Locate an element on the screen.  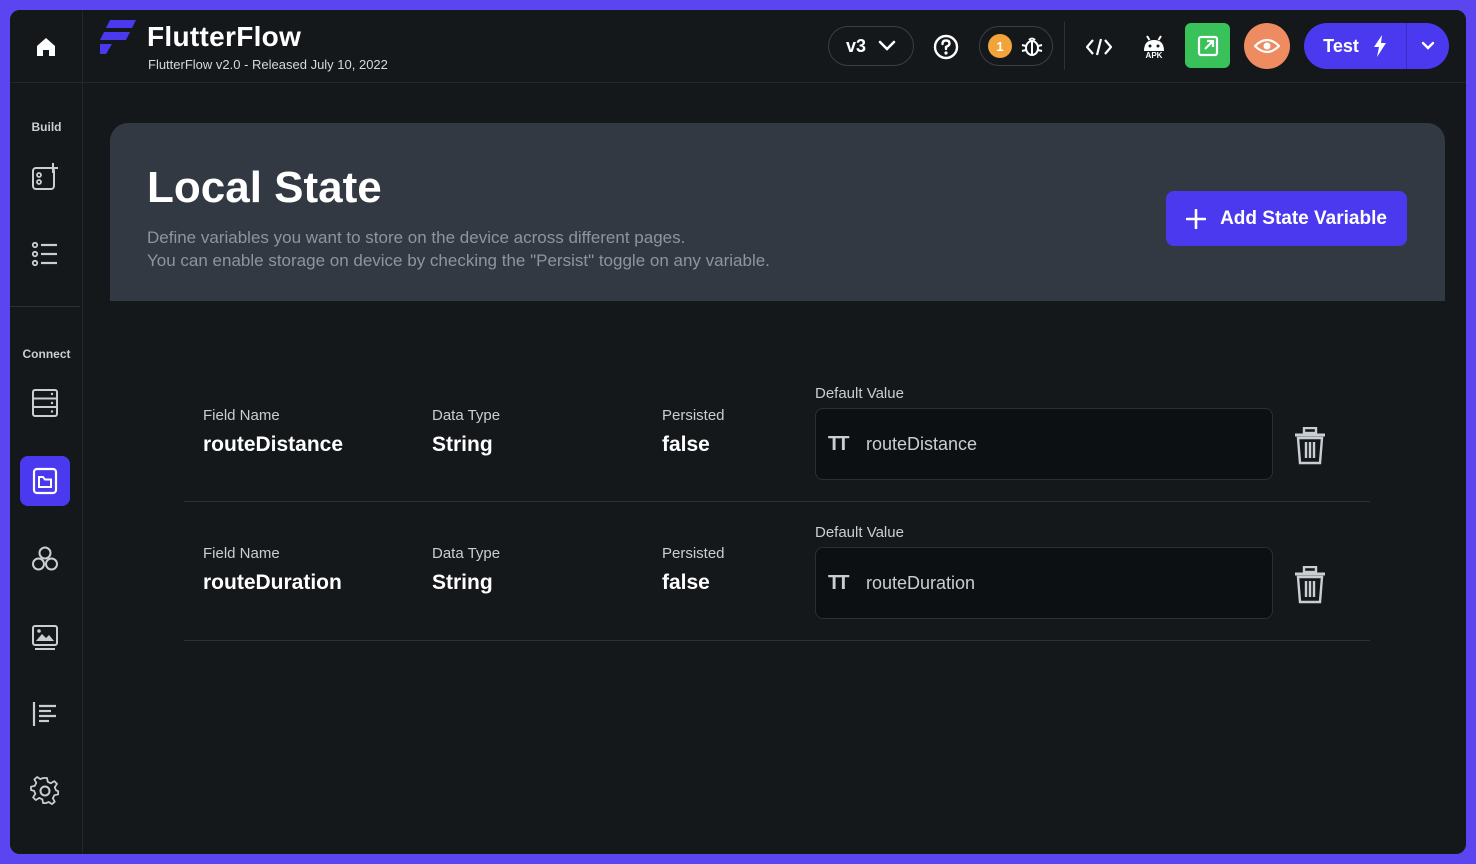
download-apk-button: APK is located at coordinates (1154, 47).